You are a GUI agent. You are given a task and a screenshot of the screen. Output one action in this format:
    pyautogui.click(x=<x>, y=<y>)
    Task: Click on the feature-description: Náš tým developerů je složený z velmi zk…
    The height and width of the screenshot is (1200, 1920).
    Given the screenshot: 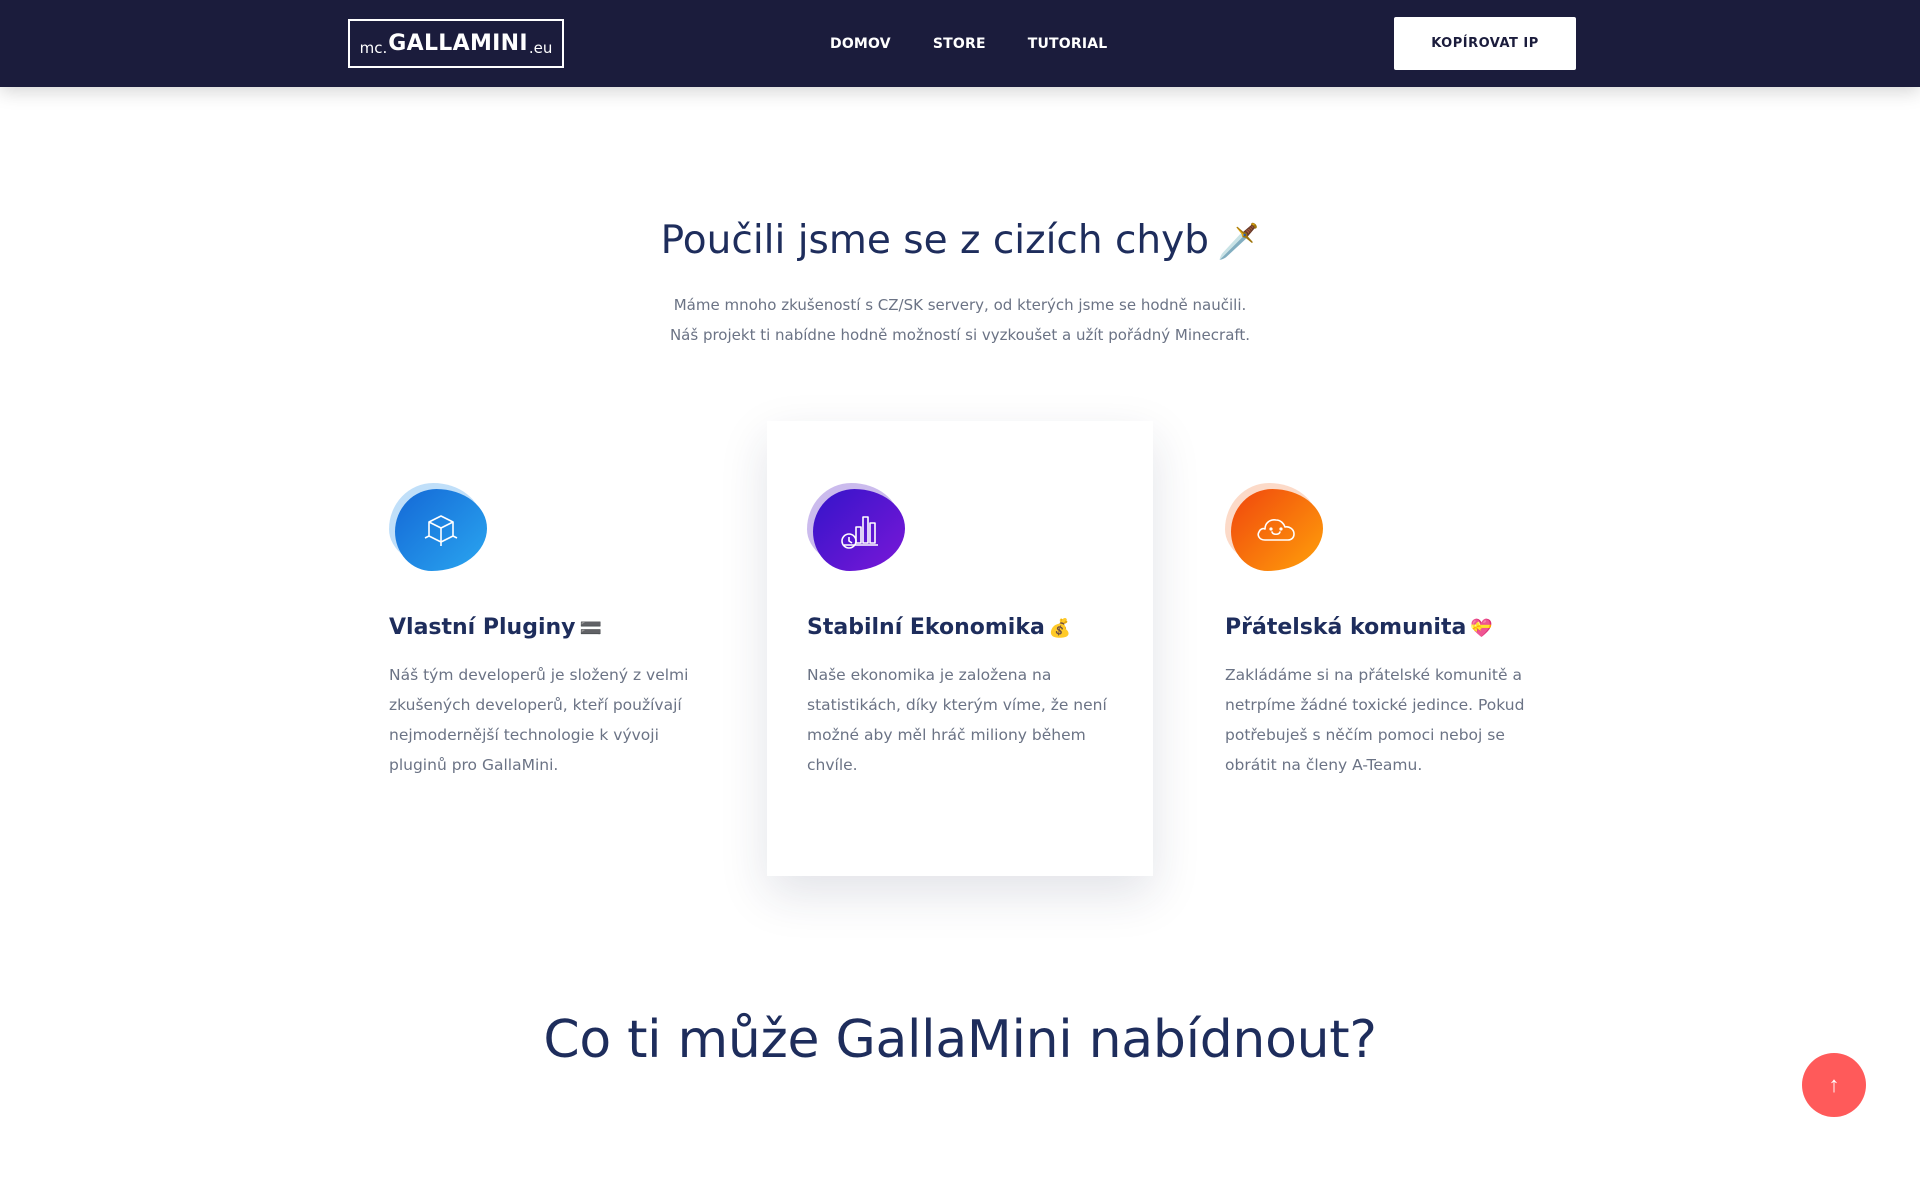 What is the action you would take?
    pyautogui.click(x=539, y=720)
    